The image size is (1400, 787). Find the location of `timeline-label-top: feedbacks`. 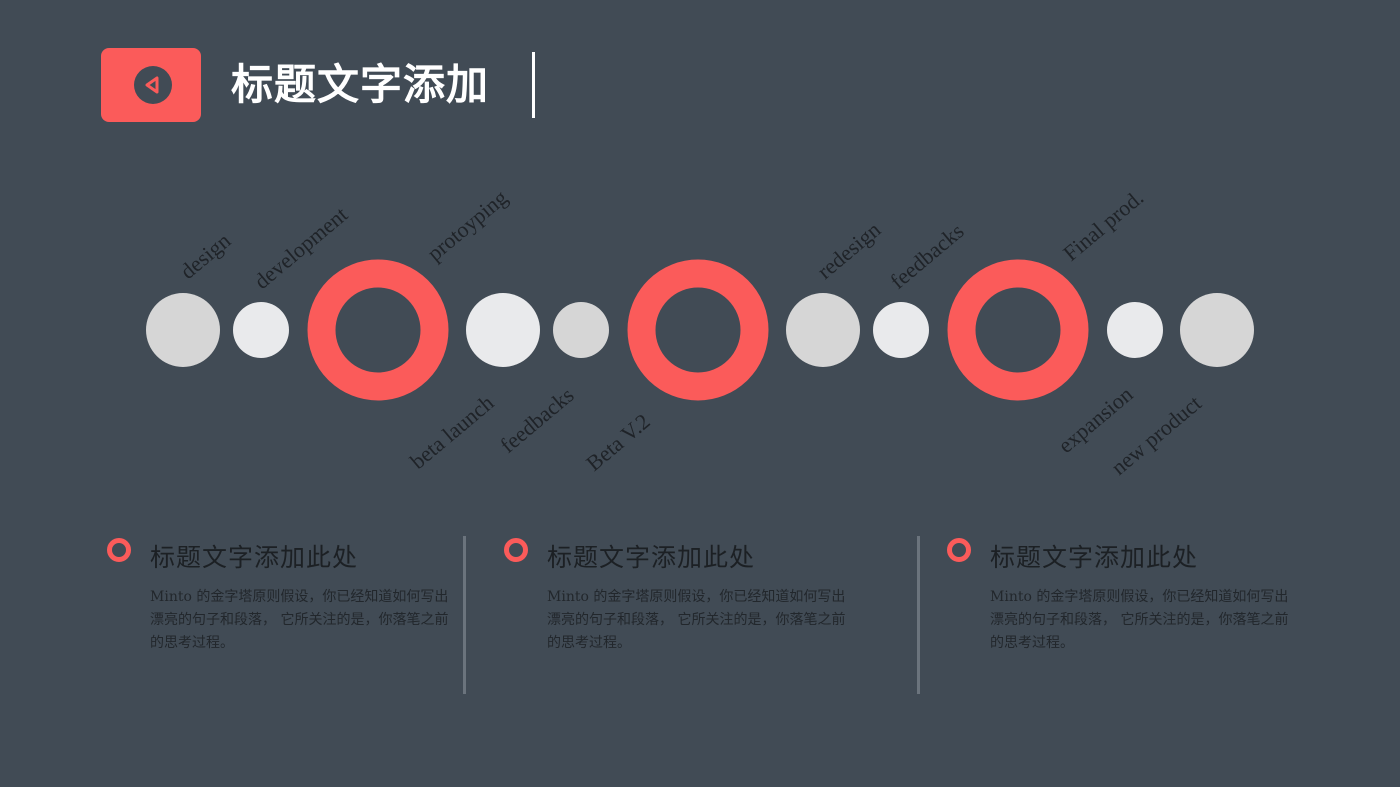

timeline-label-top: feedbacks is located at coordinates (926, 256).